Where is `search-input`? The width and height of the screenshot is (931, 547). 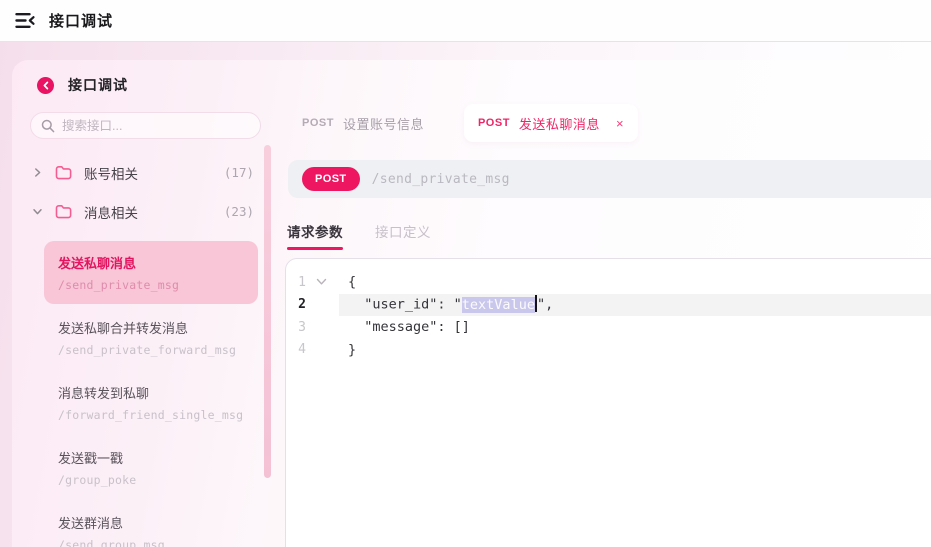
search-input is located at coordinates (156, 125).